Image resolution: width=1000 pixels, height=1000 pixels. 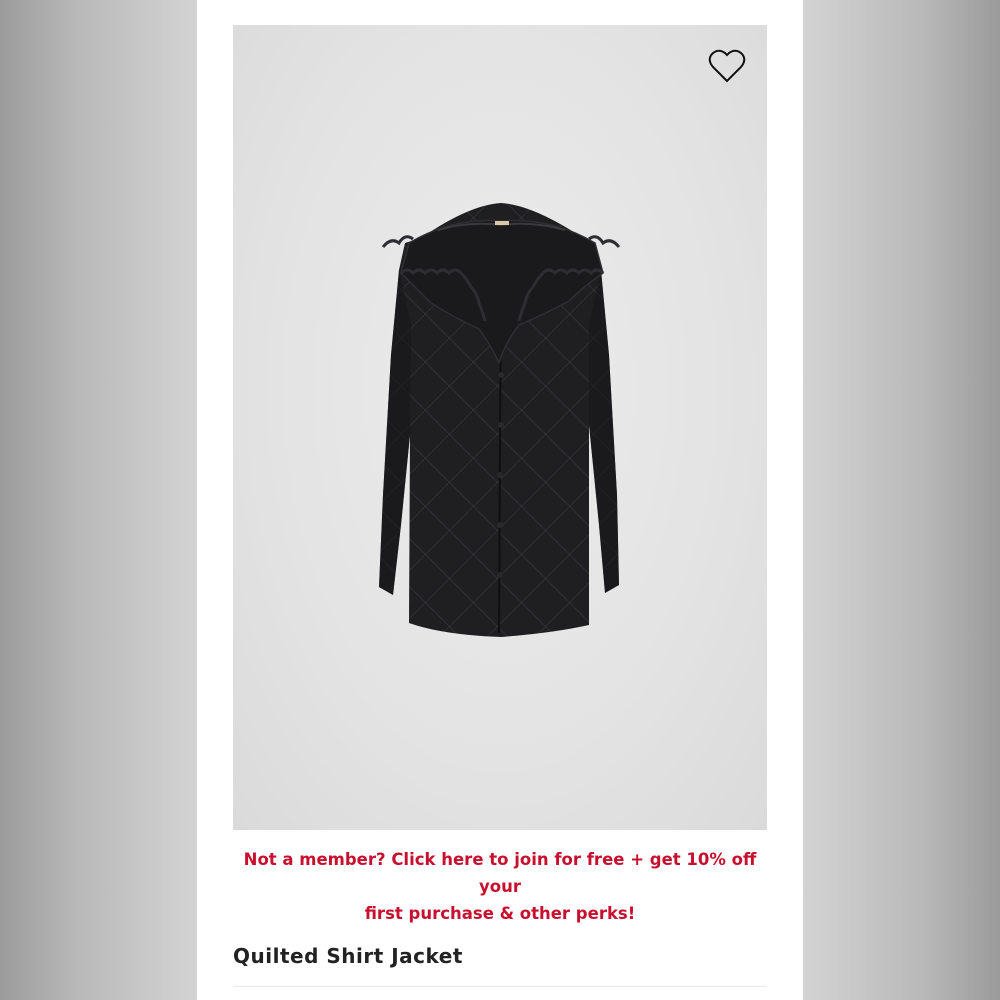 I want to click on jacket-image, so click(x=500, y=420).